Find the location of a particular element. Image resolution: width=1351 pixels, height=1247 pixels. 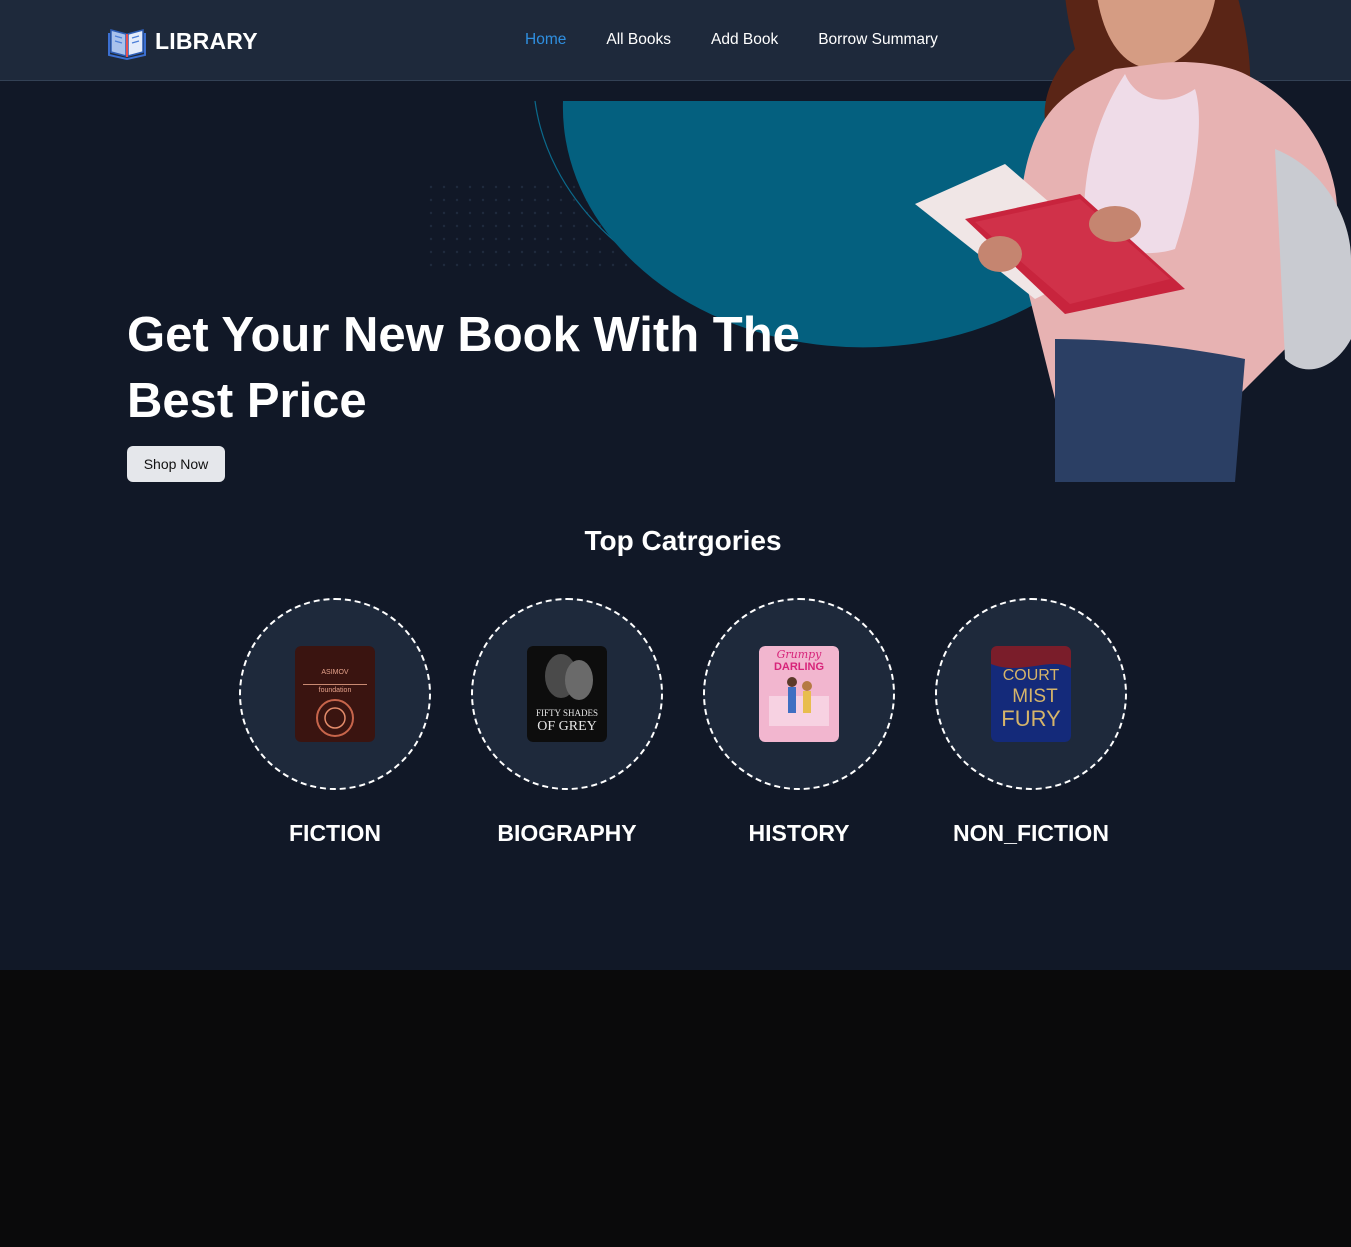

cover-title: foundation is located at coordinates (335, 690).